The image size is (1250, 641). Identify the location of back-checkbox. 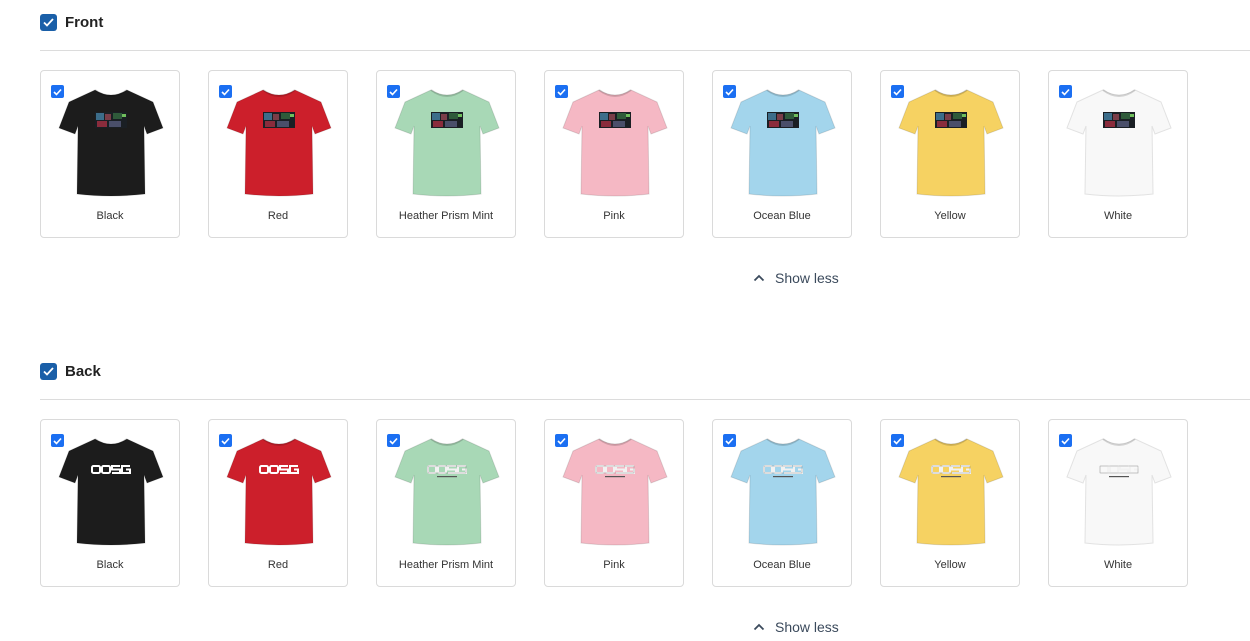
(48, 371).